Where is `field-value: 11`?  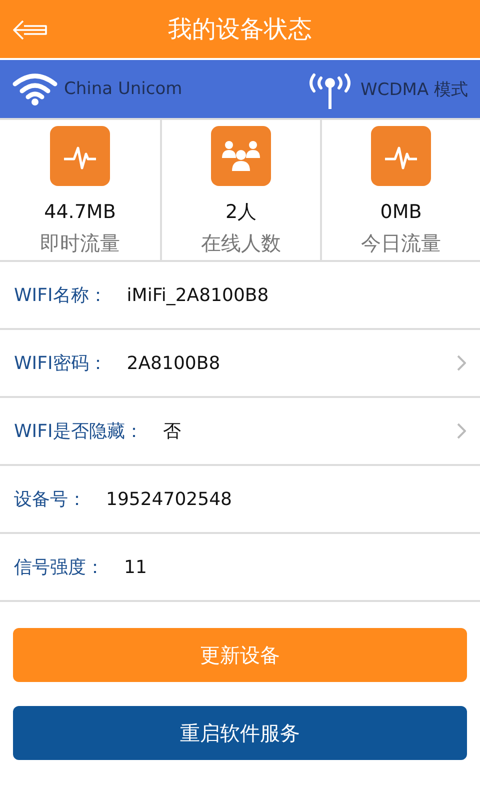
field-value: 11 is located at coordinates (136, 567).